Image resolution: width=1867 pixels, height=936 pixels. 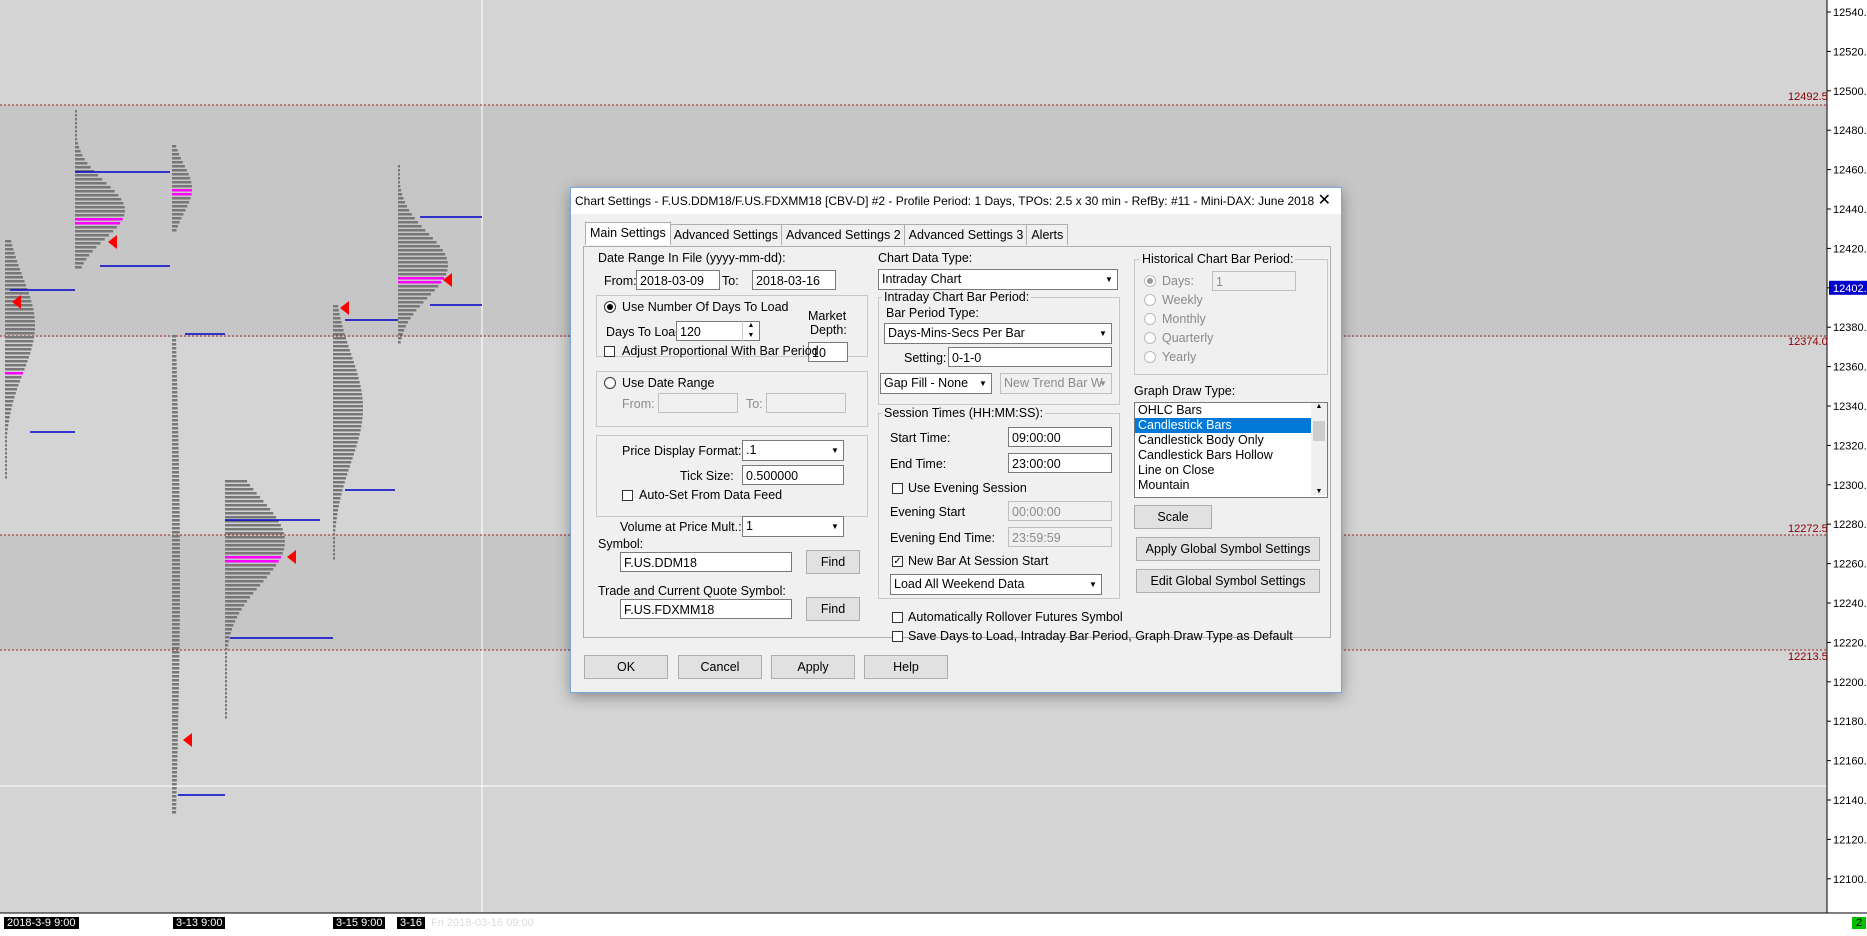 What do you see at coordinates (1231, 425) in the screenshot?
I see `list-item: Candlestick Bars` at bounding box center [1231, 425].